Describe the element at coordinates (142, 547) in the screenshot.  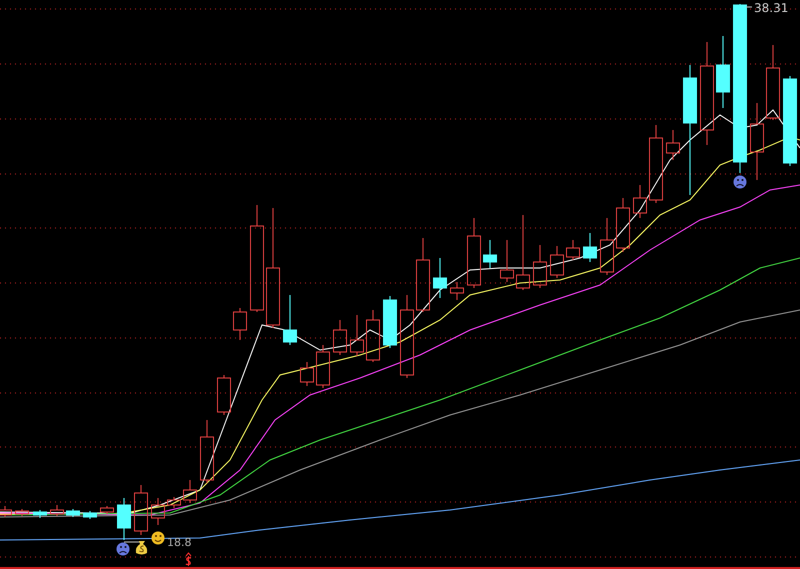
I see `money-bag-icon` at that location.